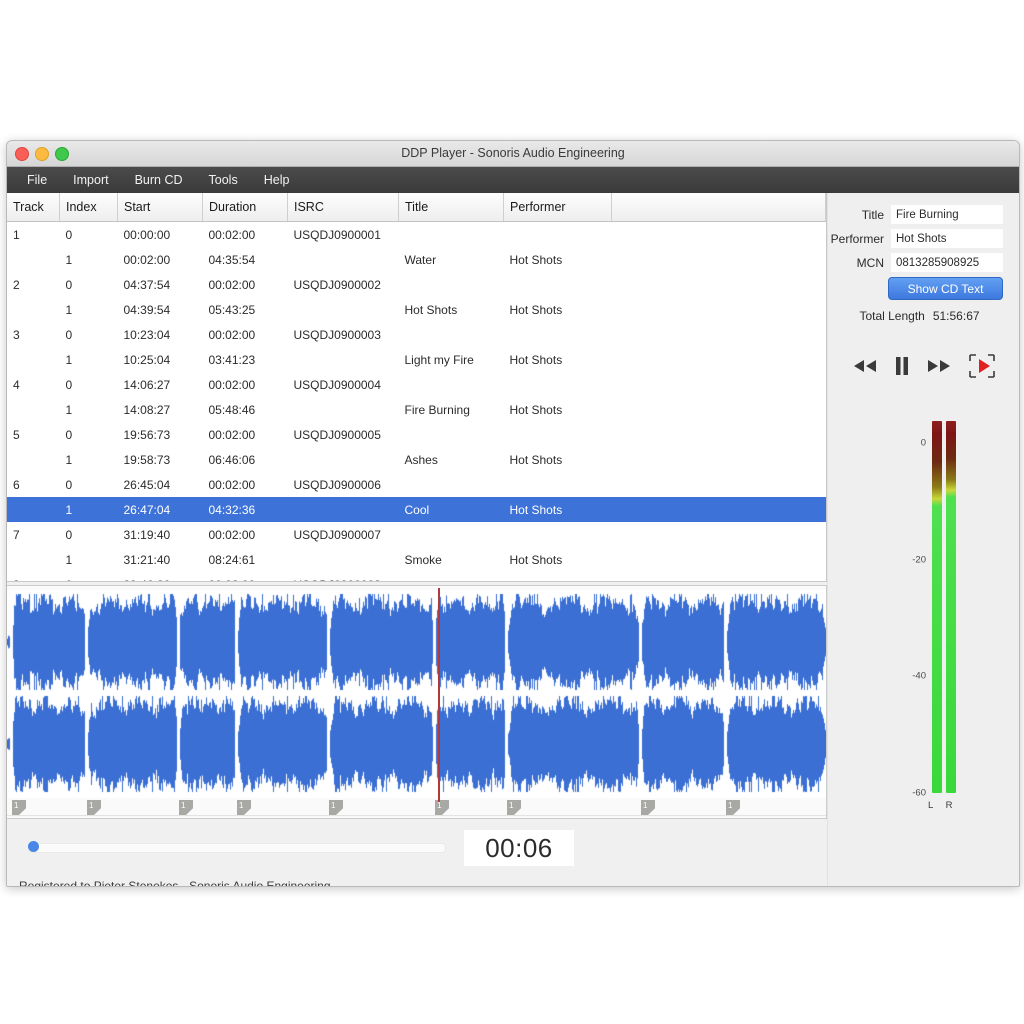 Image resolution: width=1024 pixels, height=1024 pixels. What do you see at coordinates (33, 359) in the screenshot?
I see `cell-track` at bounding box center [33, 359].